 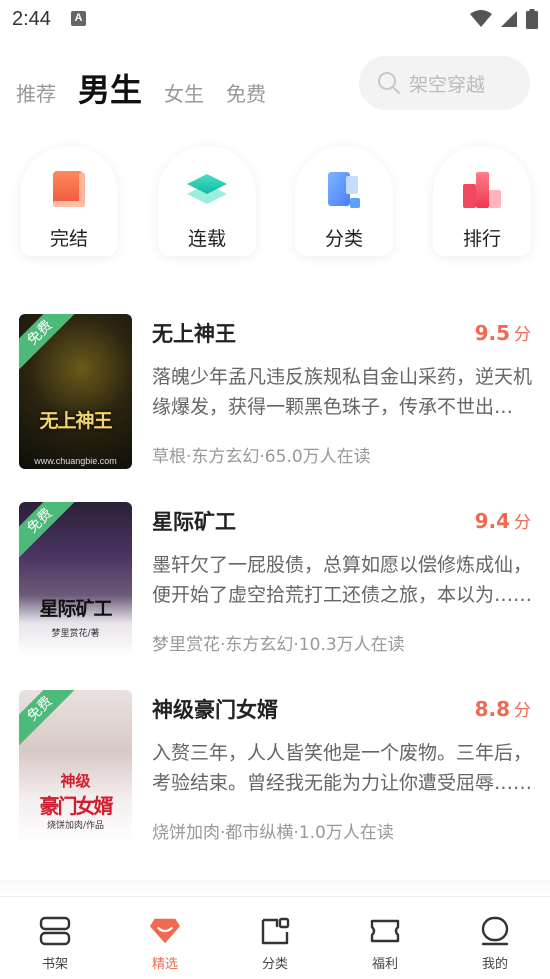 What do you see at coordinates (447, 84) in the screenshot?
I see `search-placeholder: 架空穿越` at bounding box center [447, 84].